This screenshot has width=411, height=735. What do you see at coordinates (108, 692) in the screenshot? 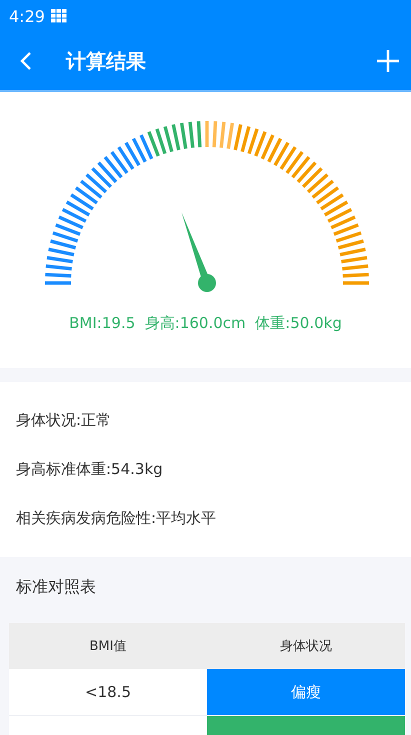
I see `table-cell-text: <18.5` at bounding box center [108, 692].